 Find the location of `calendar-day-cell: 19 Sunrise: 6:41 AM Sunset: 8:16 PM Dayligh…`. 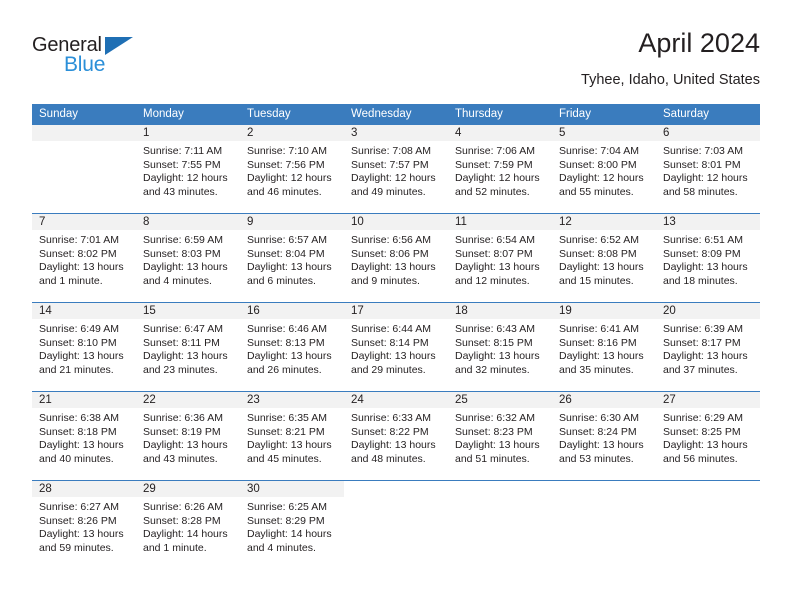

calendar-day-cell: 19 Sunrise: 6:41 AM Sunset: 8:16 PM Dayligh… is located at coordinates (604, 347).